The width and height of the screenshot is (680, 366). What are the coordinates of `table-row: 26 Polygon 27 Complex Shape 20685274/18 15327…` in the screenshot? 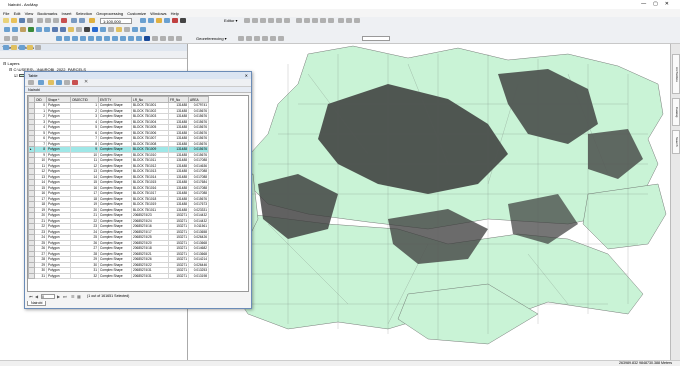 It's located at (118, 248).